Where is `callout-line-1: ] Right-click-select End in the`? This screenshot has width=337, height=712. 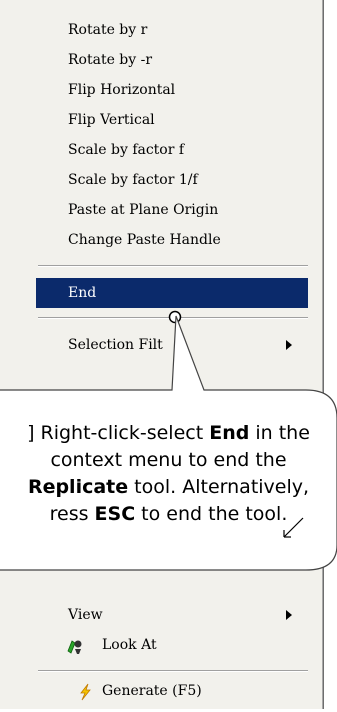
callout-line-1: ] Right-click-select End in the is located at coordinates (168, 433).